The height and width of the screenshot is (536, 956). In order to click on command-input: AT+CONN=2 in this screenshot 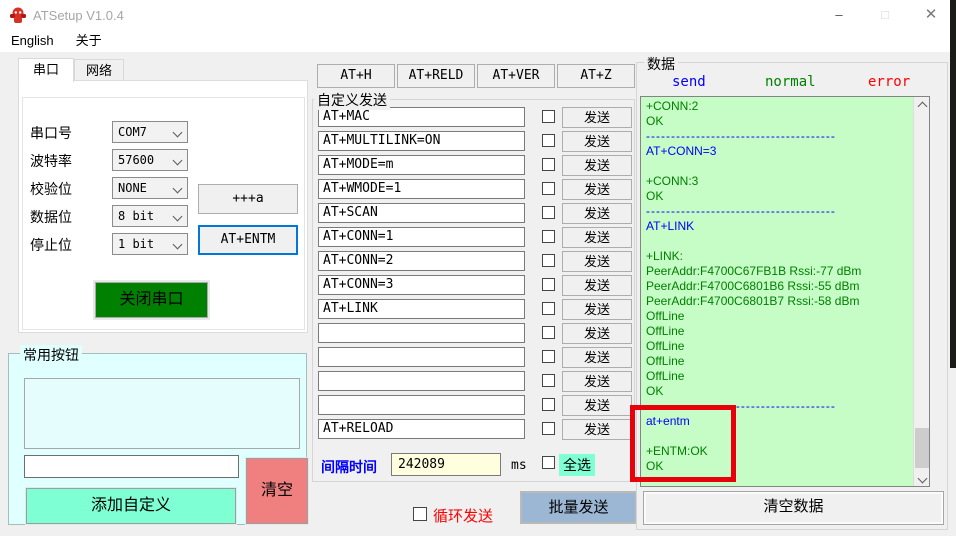, I will do `click(421, 261)`.